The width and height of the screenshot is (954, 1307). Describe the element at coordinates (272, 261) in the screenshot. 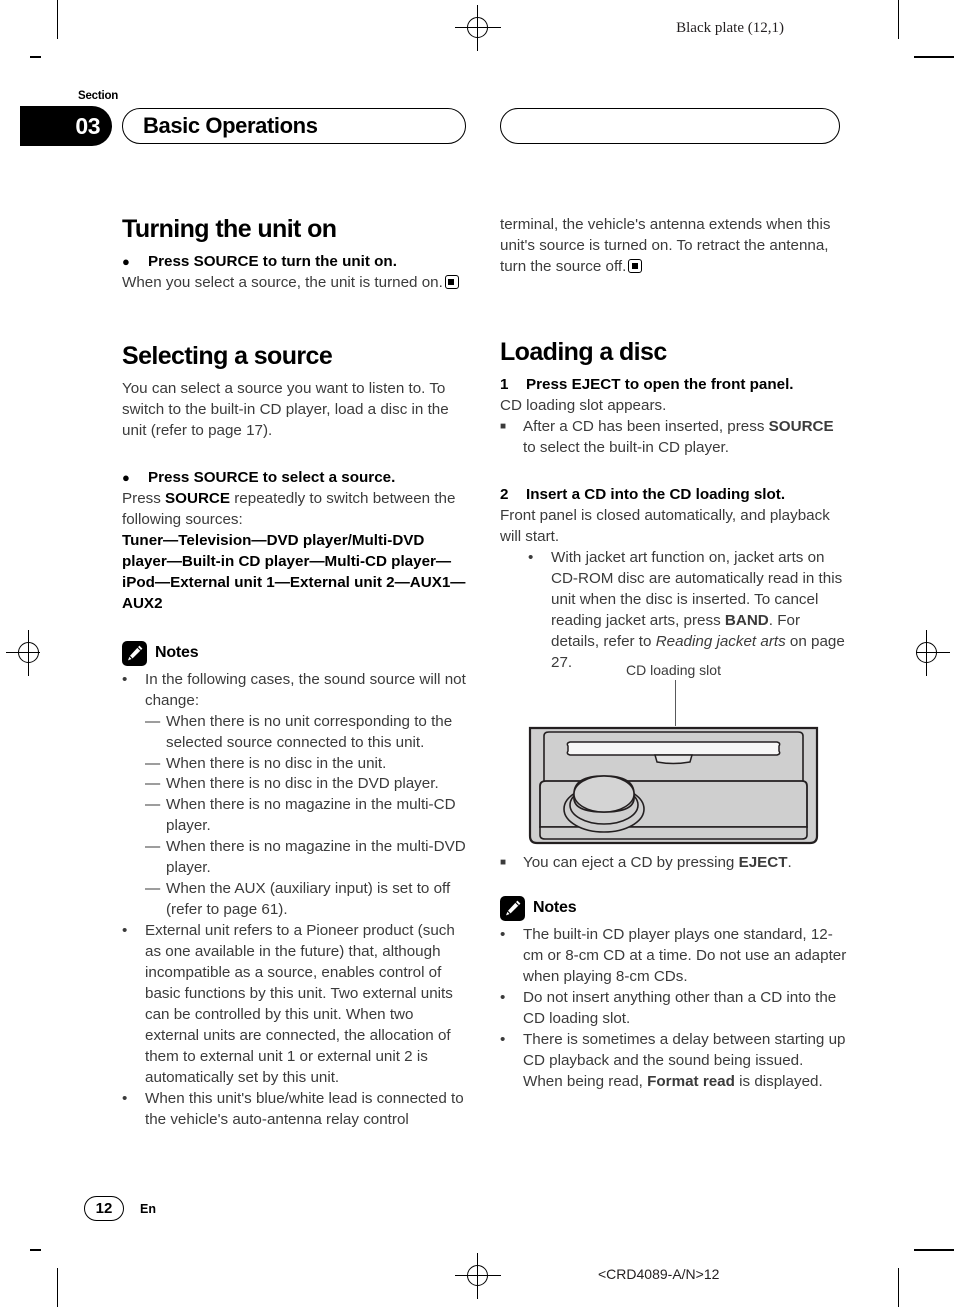

I see `command-label: Press SOURCE to turn the unit on.` at that location.